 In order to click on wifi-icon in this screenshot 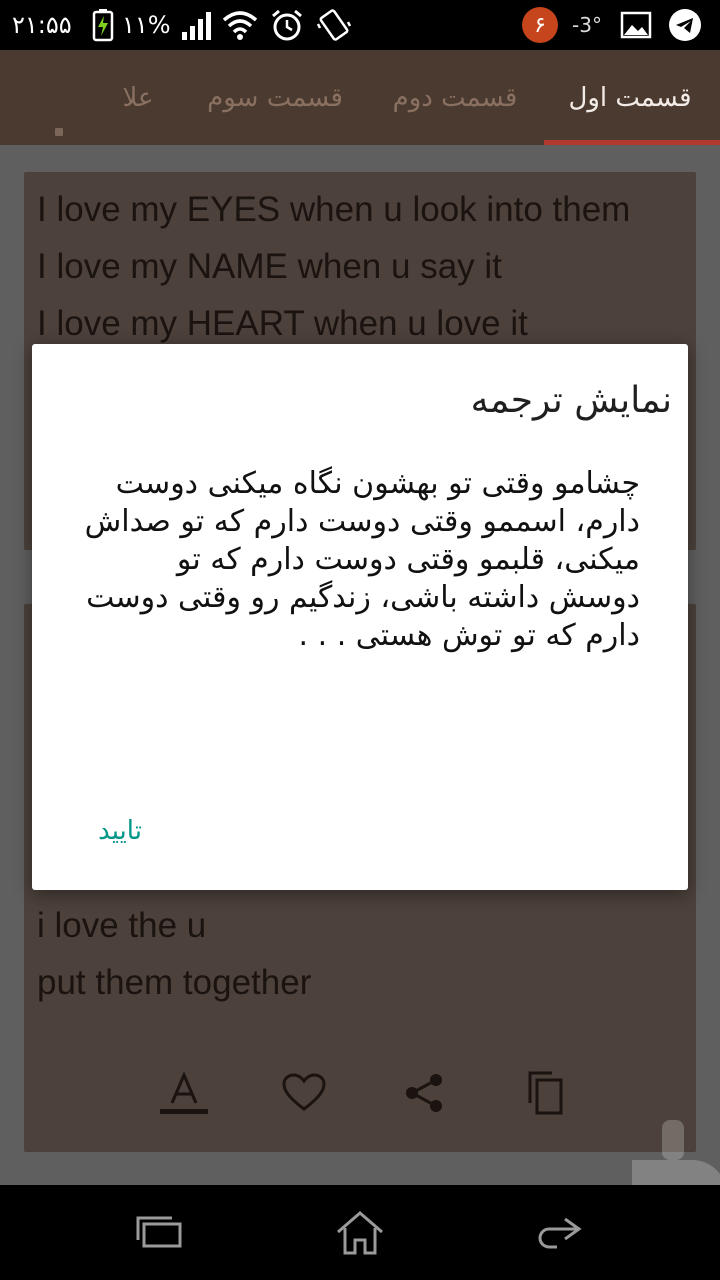, I will do `click(240, 25)`.